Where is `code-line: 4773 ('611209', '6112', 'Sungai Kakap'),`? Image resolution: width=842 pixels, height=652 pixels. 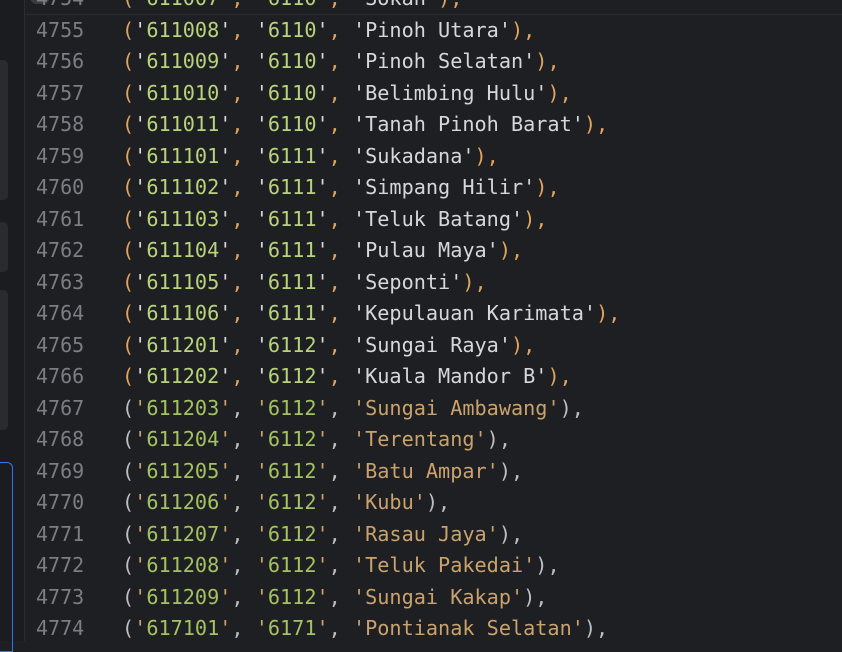
code-line: 4773 ('611209', '6112', 'Sungai Kakap'), is located at coordinates (433, 597).